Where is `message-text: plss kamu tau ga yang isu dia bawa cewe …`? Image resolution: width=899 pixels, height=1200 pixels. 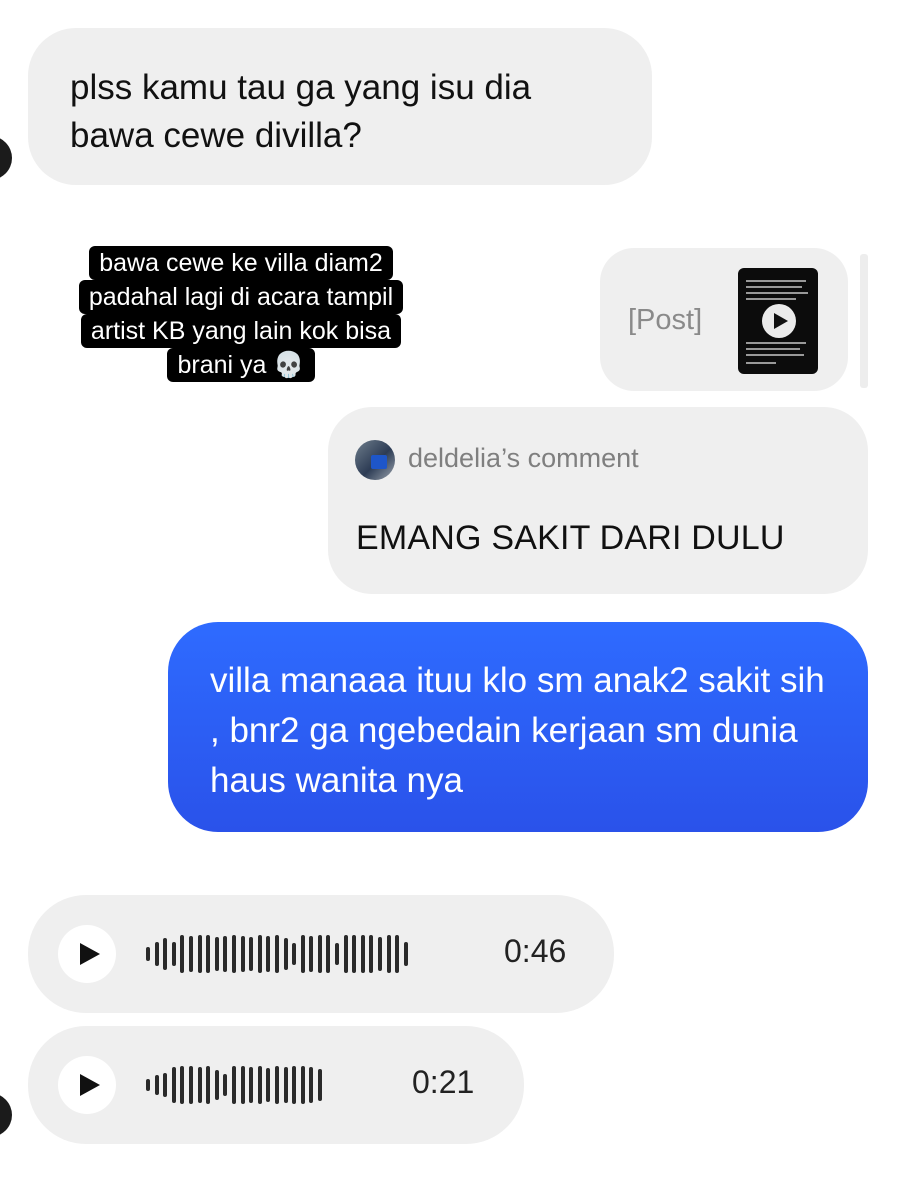 message-text: plss kamu tau ga yang isu dia bawa cewe … is located at coordinates (301, 111).